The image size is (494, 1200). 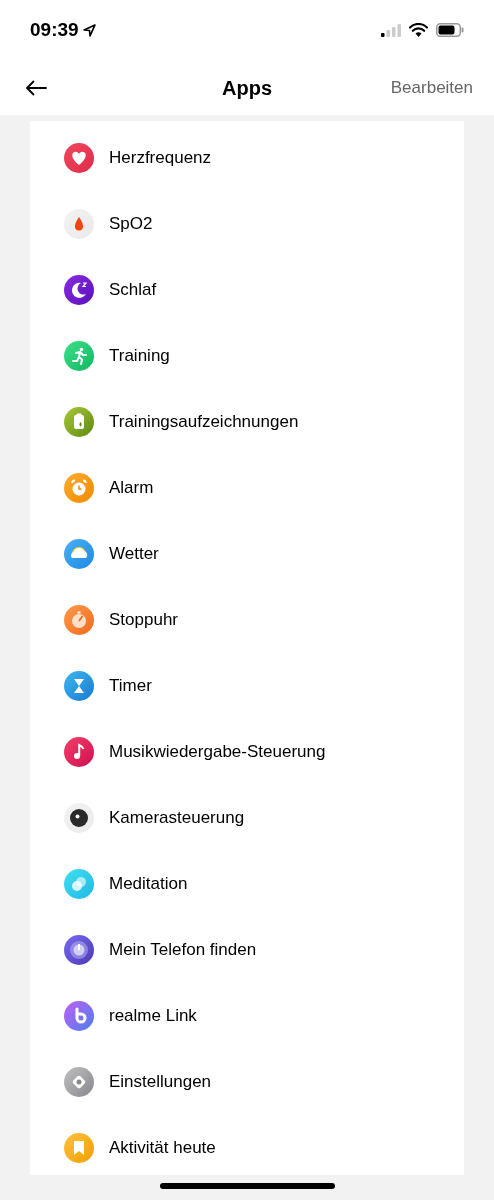 I want to click on cloud-icon, so click(x=79, y=554).